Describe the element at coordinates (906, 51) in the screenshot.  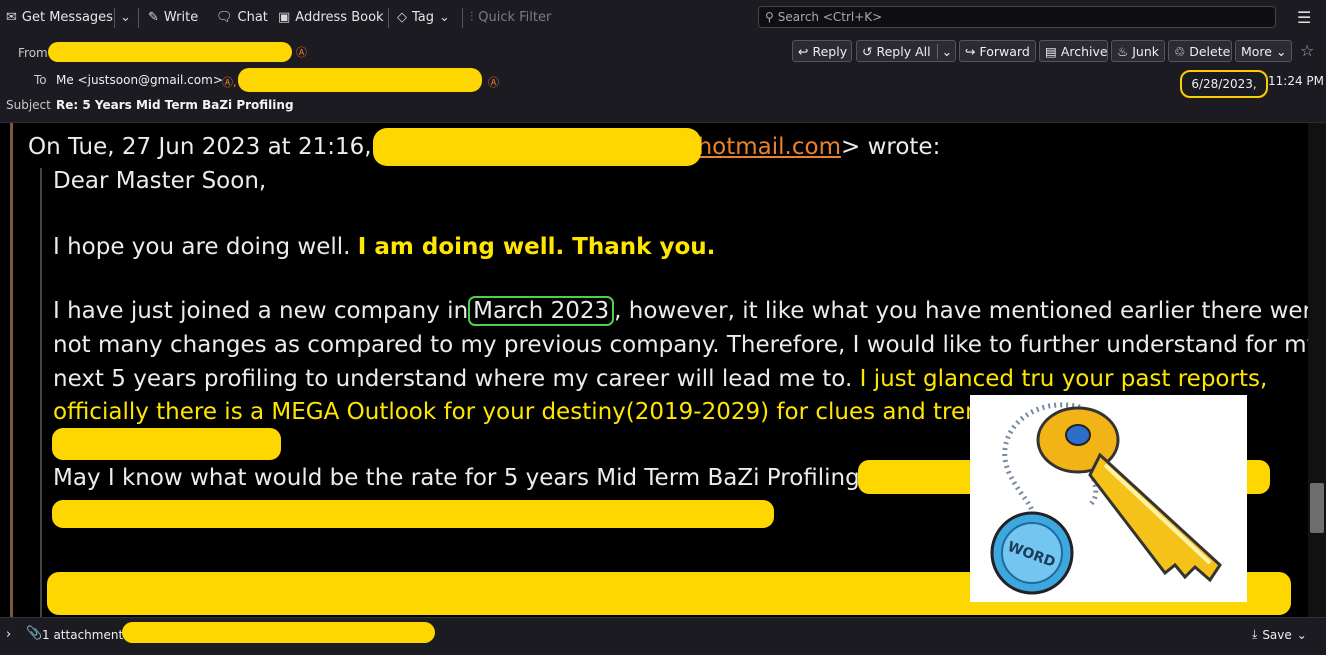
I see `reply-all-button: ↺ Reply All ⌄` at that location.